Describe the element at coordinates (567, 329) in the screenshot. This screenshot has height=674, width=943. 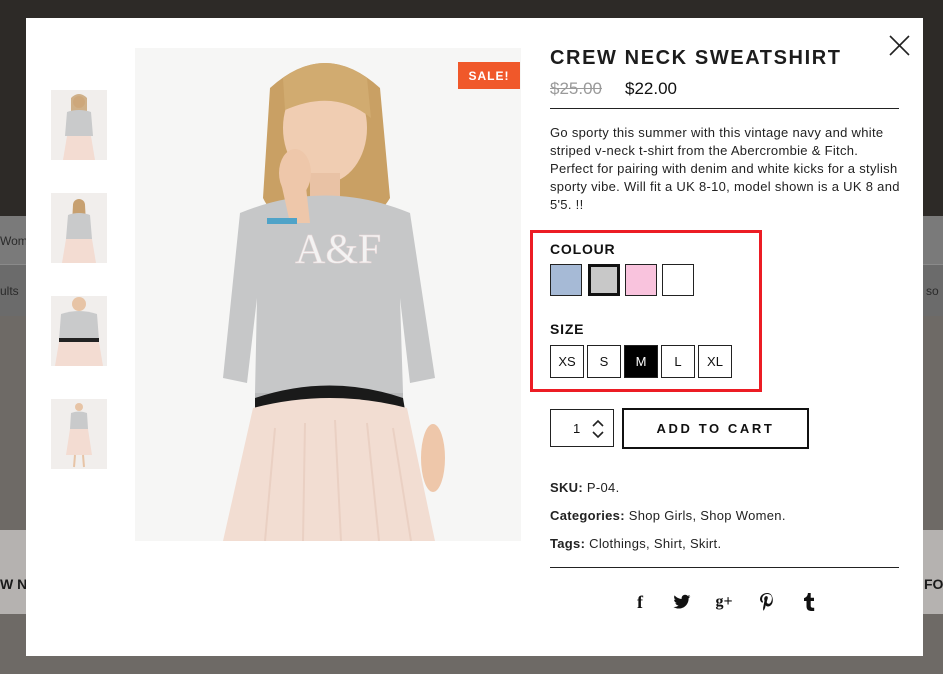
I see `size-label: SIZE` at that location.